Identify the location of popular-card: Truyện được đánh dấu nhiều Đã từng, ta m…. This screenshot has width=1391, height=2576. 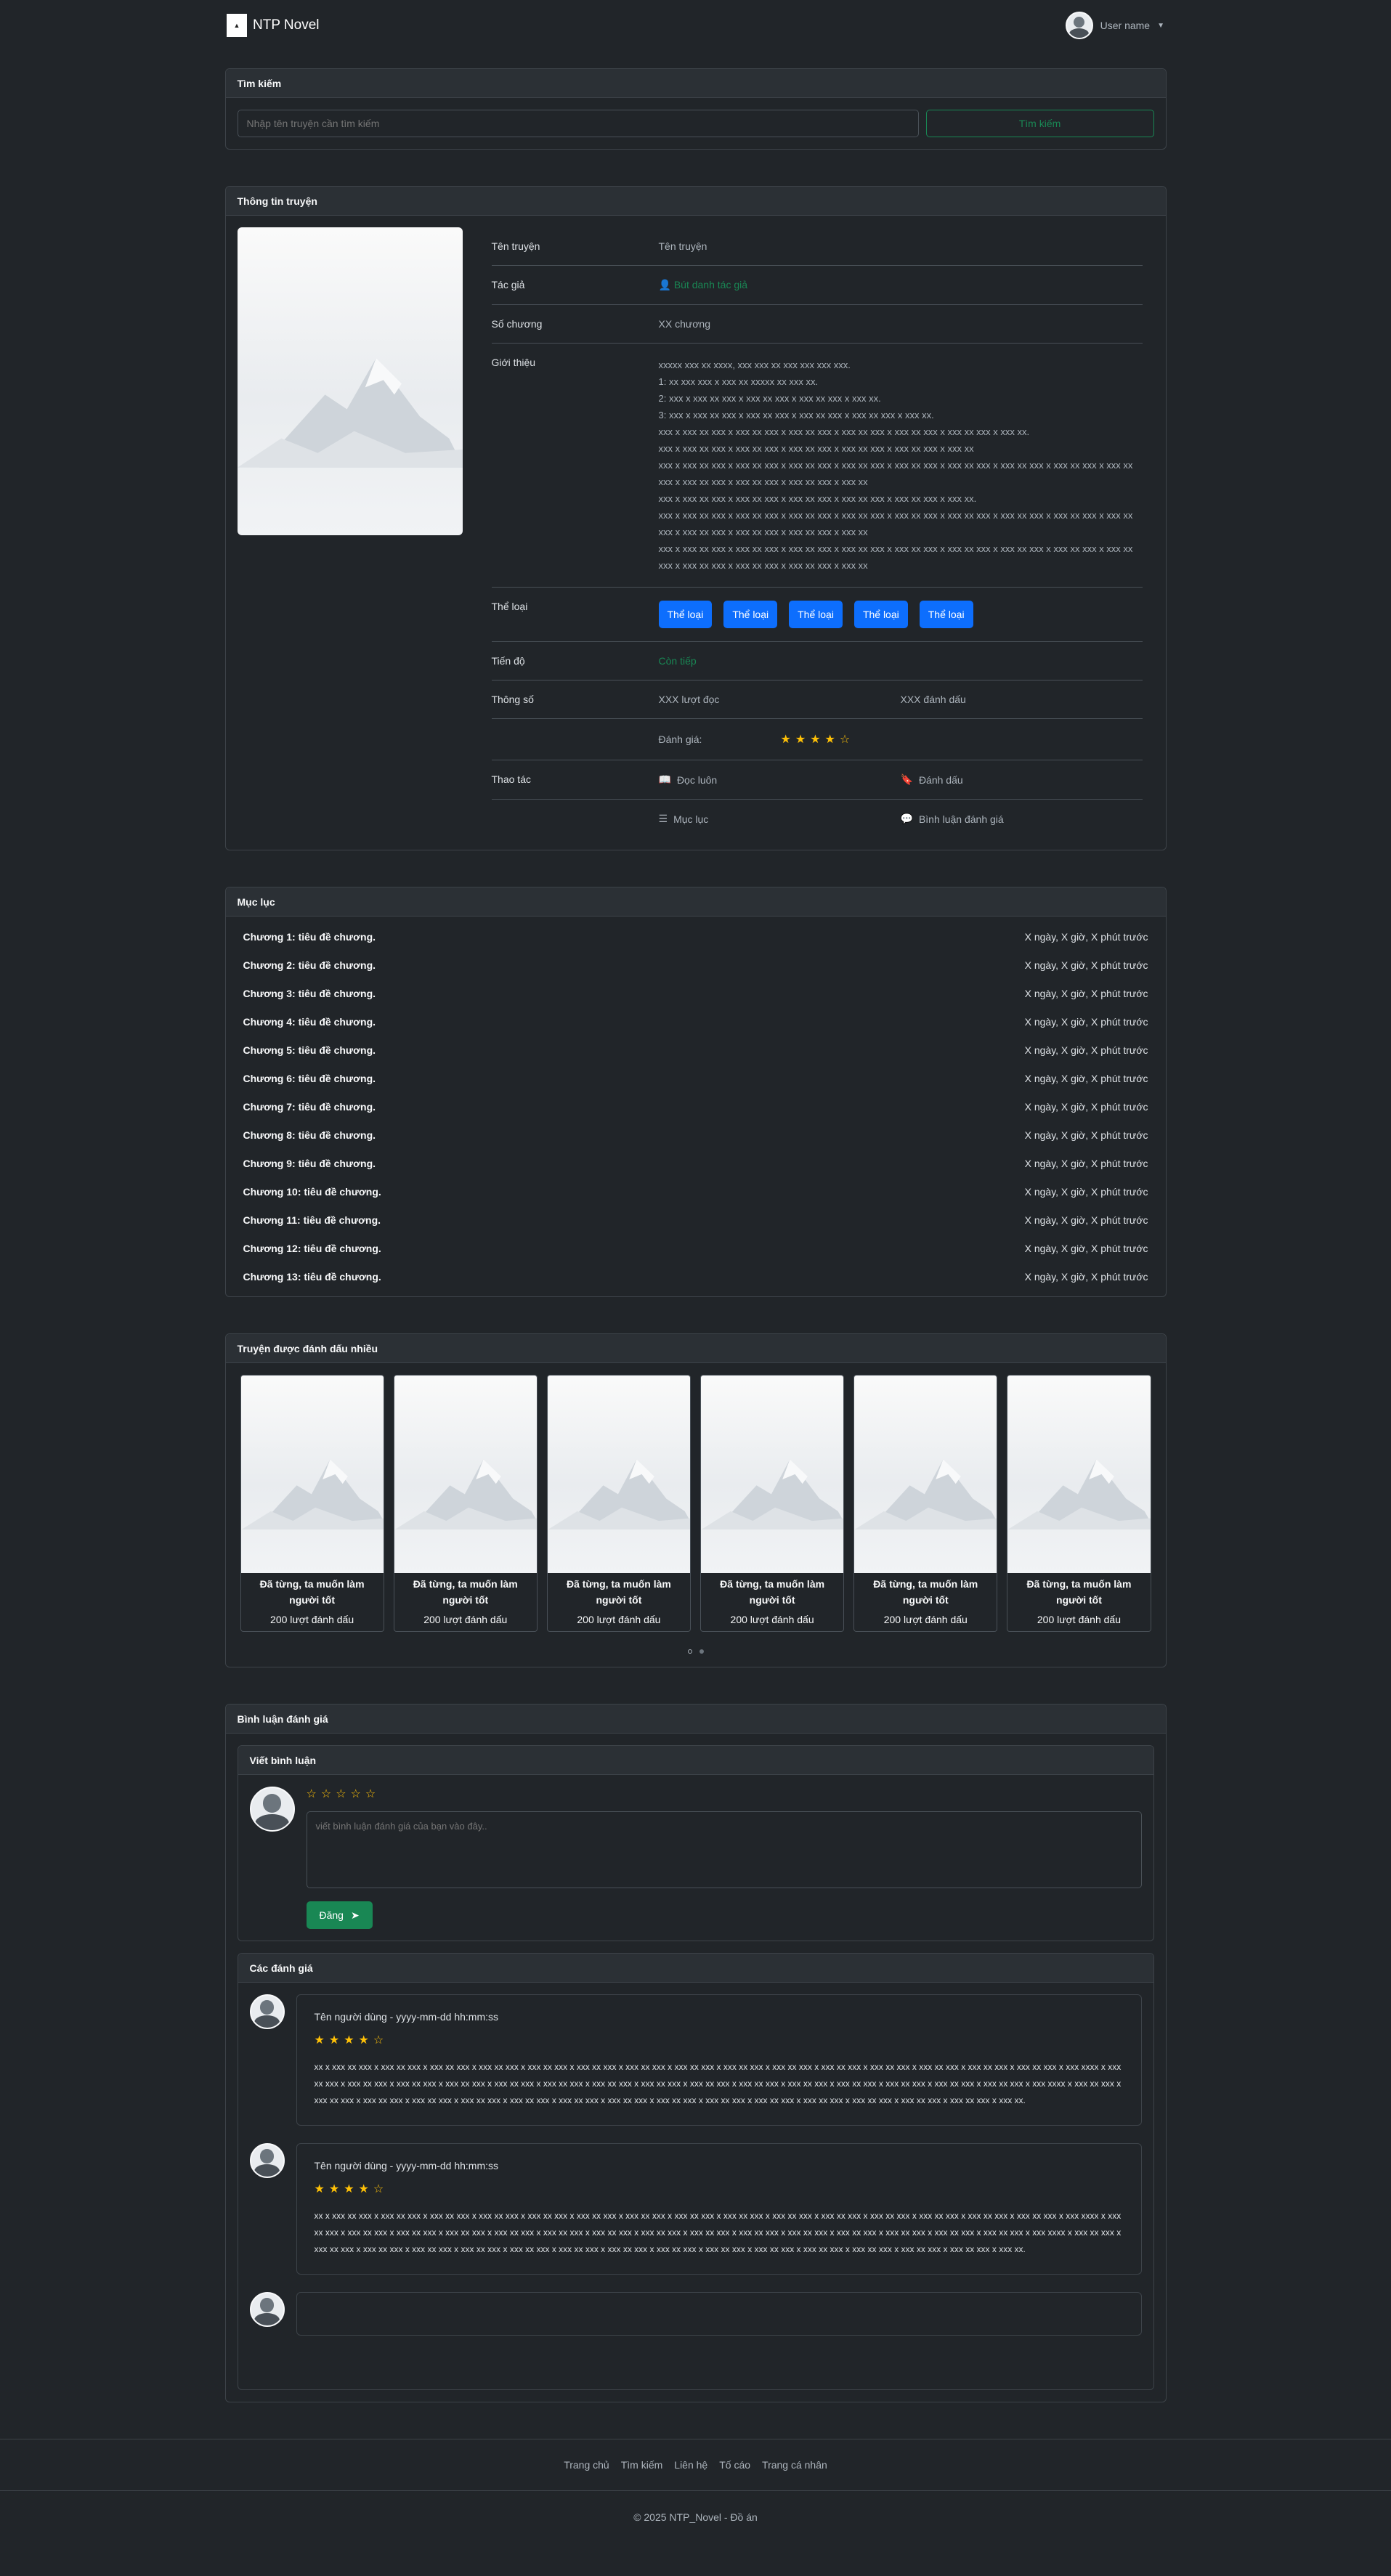
(696, 1500).